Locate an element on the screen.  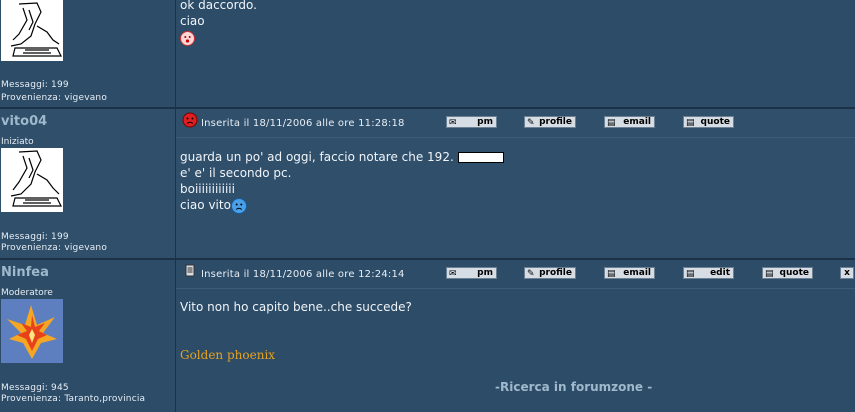
delete-button: x is located at coordinates (847, 273).